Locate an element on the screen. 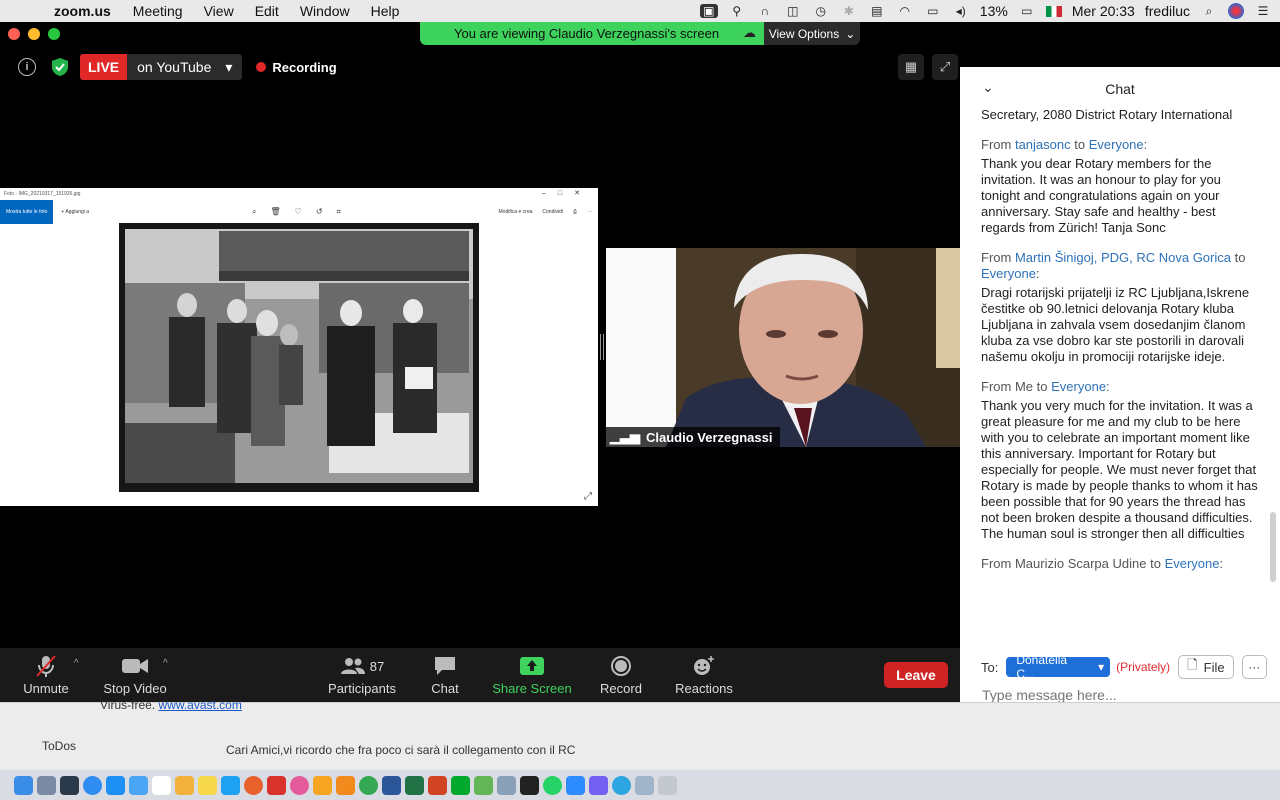 This screenshot has height=800, width=1280. stop-video-button: Stop Video is located at coordinates (135, 675).